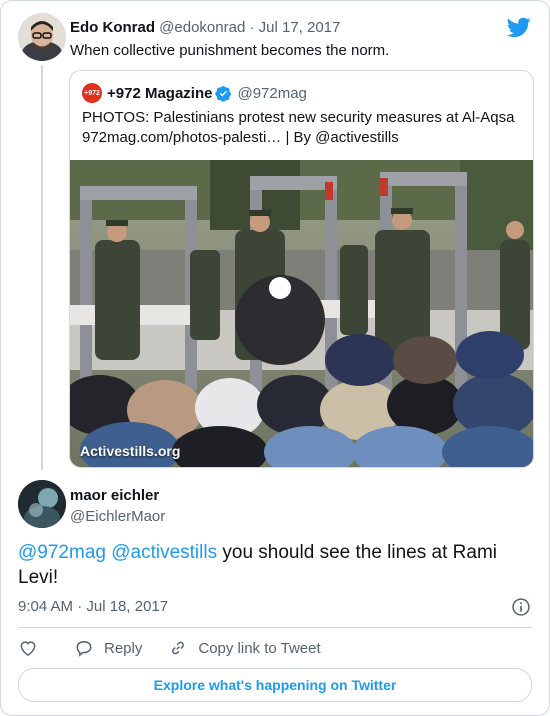  Describe the element at coordinates (275, 627) in the screenshot. I see `divider` at that location.